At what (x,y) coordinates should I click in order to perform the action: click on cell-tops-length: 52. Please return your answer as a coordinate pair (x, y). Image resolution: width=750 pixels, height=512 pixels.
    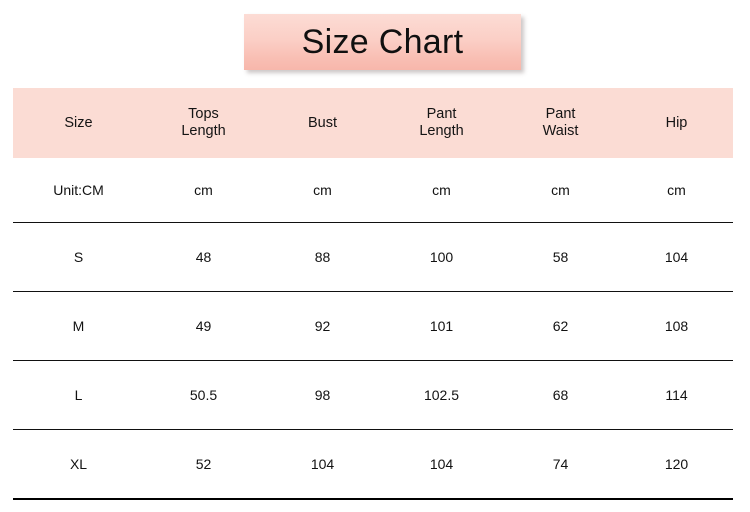
    Looking at the image, I should click on (203, 464).